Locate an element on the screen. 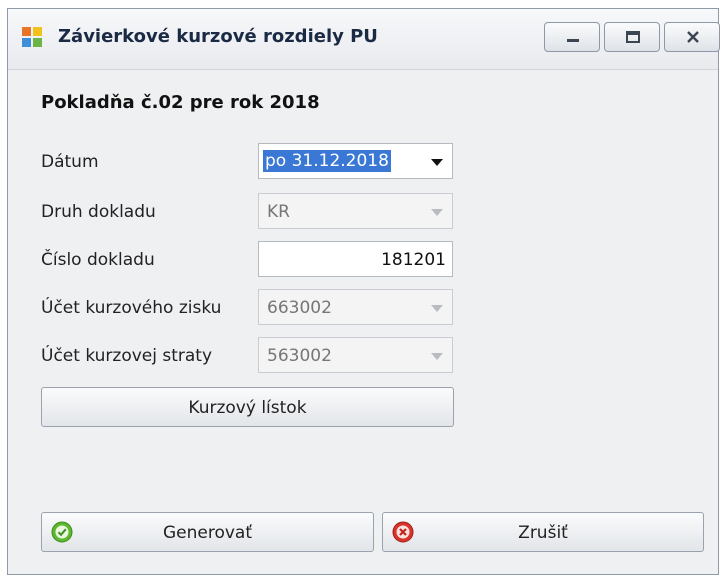 The height and width of the screenshot is (578, 725). zrusit-label: Zrušiť is located at coordinates (543, 533).